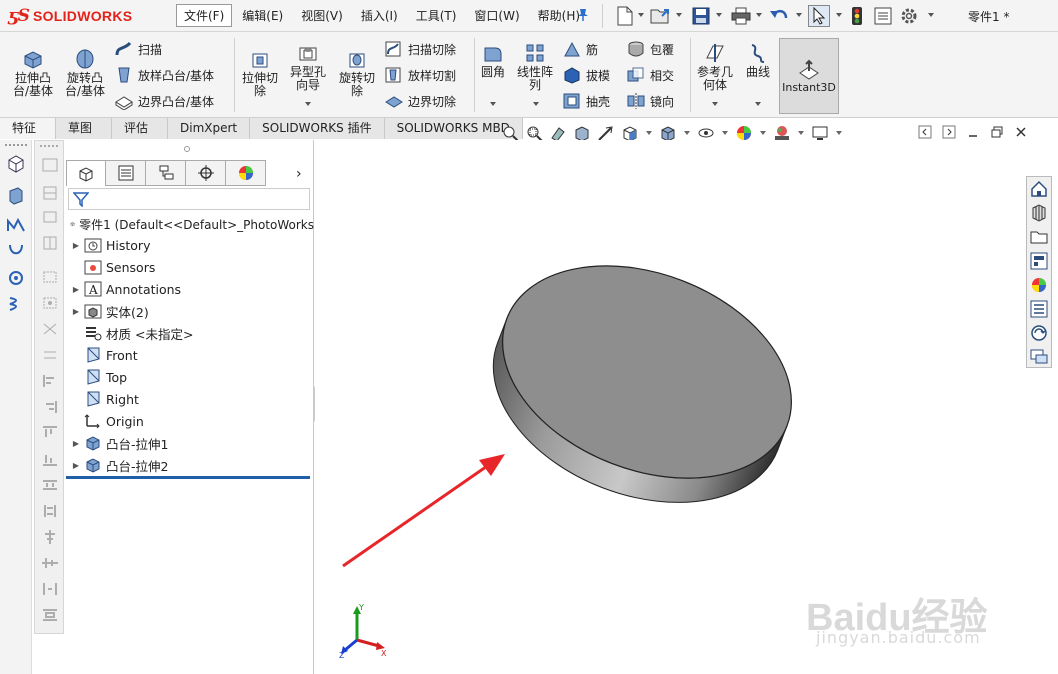  I want to click on configuration-manager-tab, so click(166, 173).